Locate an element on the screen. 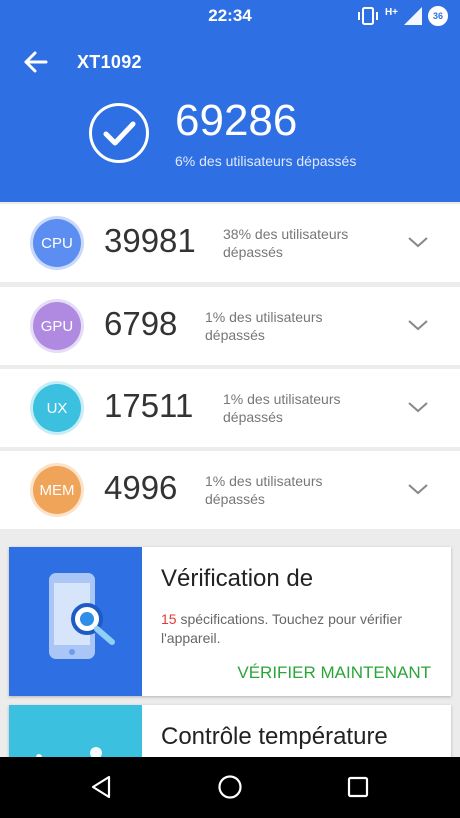  total-score: 69286 is located at coordinates (236, 120).